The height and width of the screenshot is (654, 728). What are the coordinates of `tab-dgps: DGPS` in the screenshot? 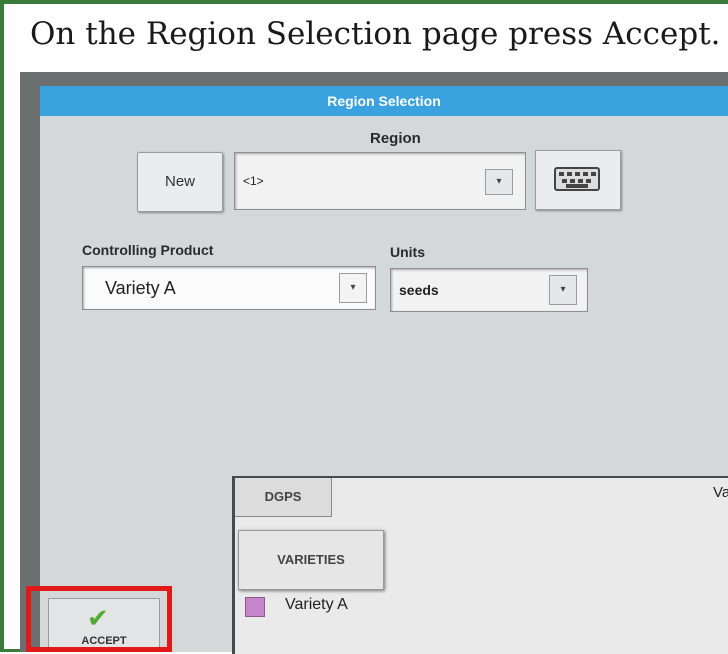 It's located at (283, 497).